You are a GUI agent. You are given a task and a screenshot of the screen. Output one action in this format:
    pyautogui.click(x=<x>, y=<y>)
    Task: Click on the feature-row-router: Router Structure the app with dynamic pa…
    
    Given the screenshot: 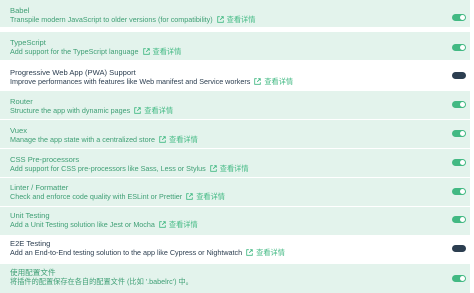 What is the action you would take?
    pyautogui.click(x=235, y=105)
    